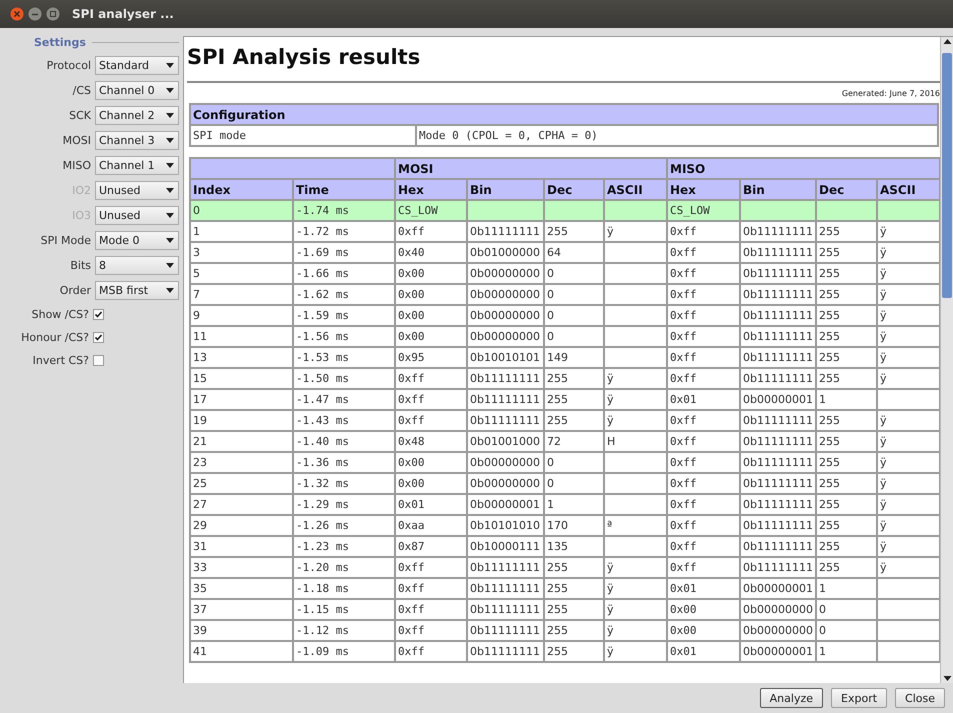  What do you see at coordinates (574, 546) in the screenshot?
I see `table-cell: 135` at bounding box center [574, 546].